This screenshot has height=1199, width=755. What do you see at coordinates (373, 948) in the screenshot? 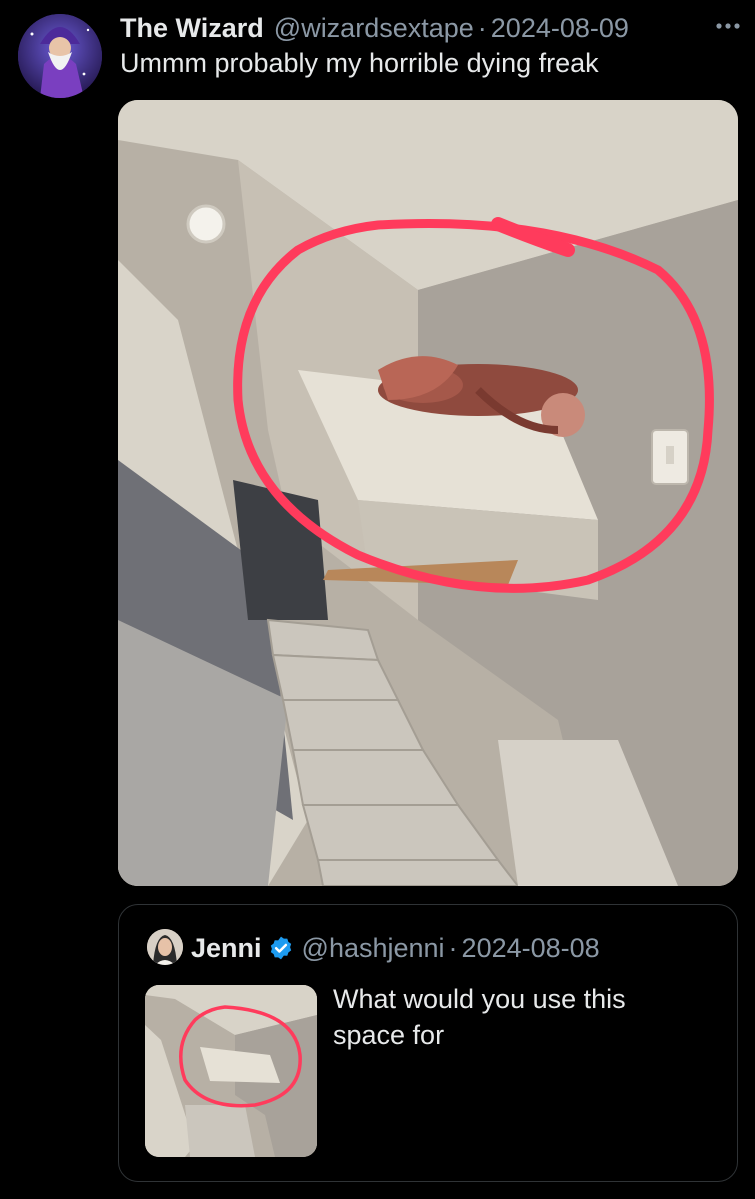
I see `quoted-author-handle: @hashjenni` at bounding box center [373, 948].